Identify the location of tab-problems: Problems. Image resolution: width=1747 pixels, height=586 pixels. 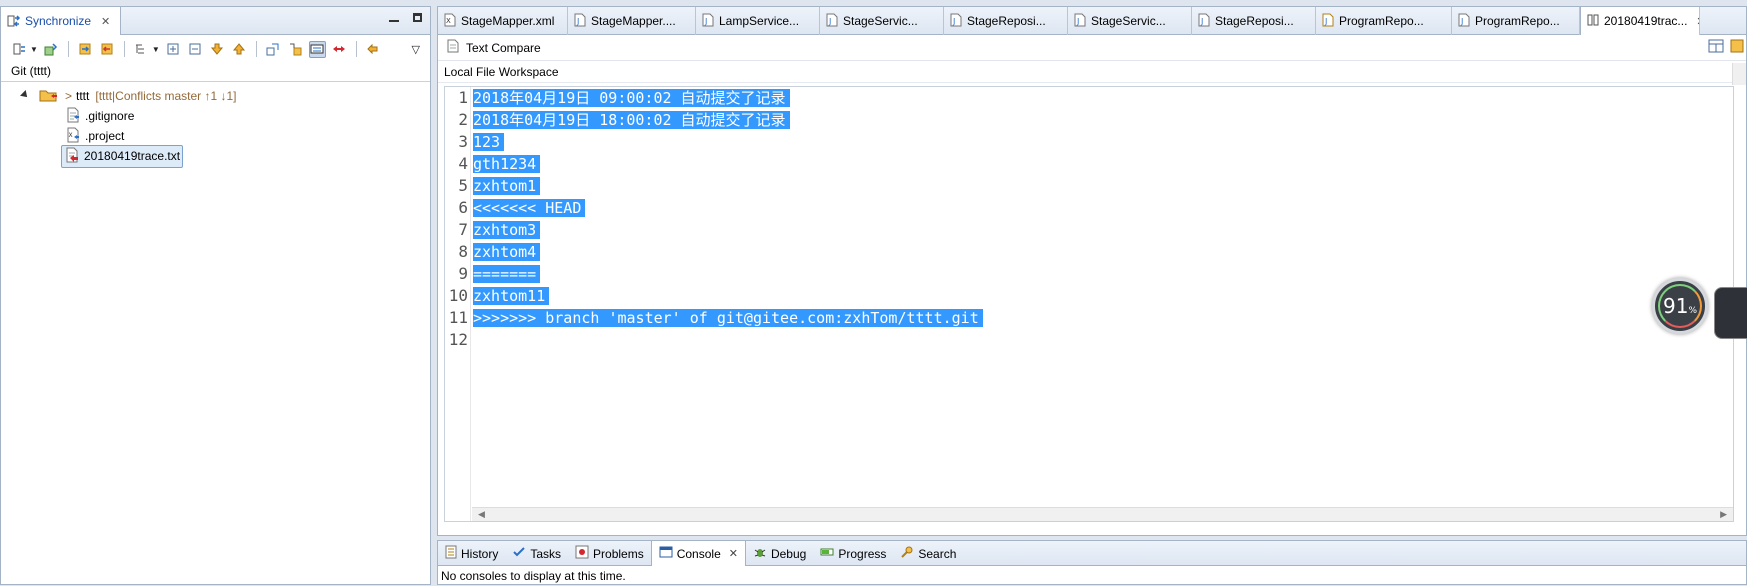
(609, 553).